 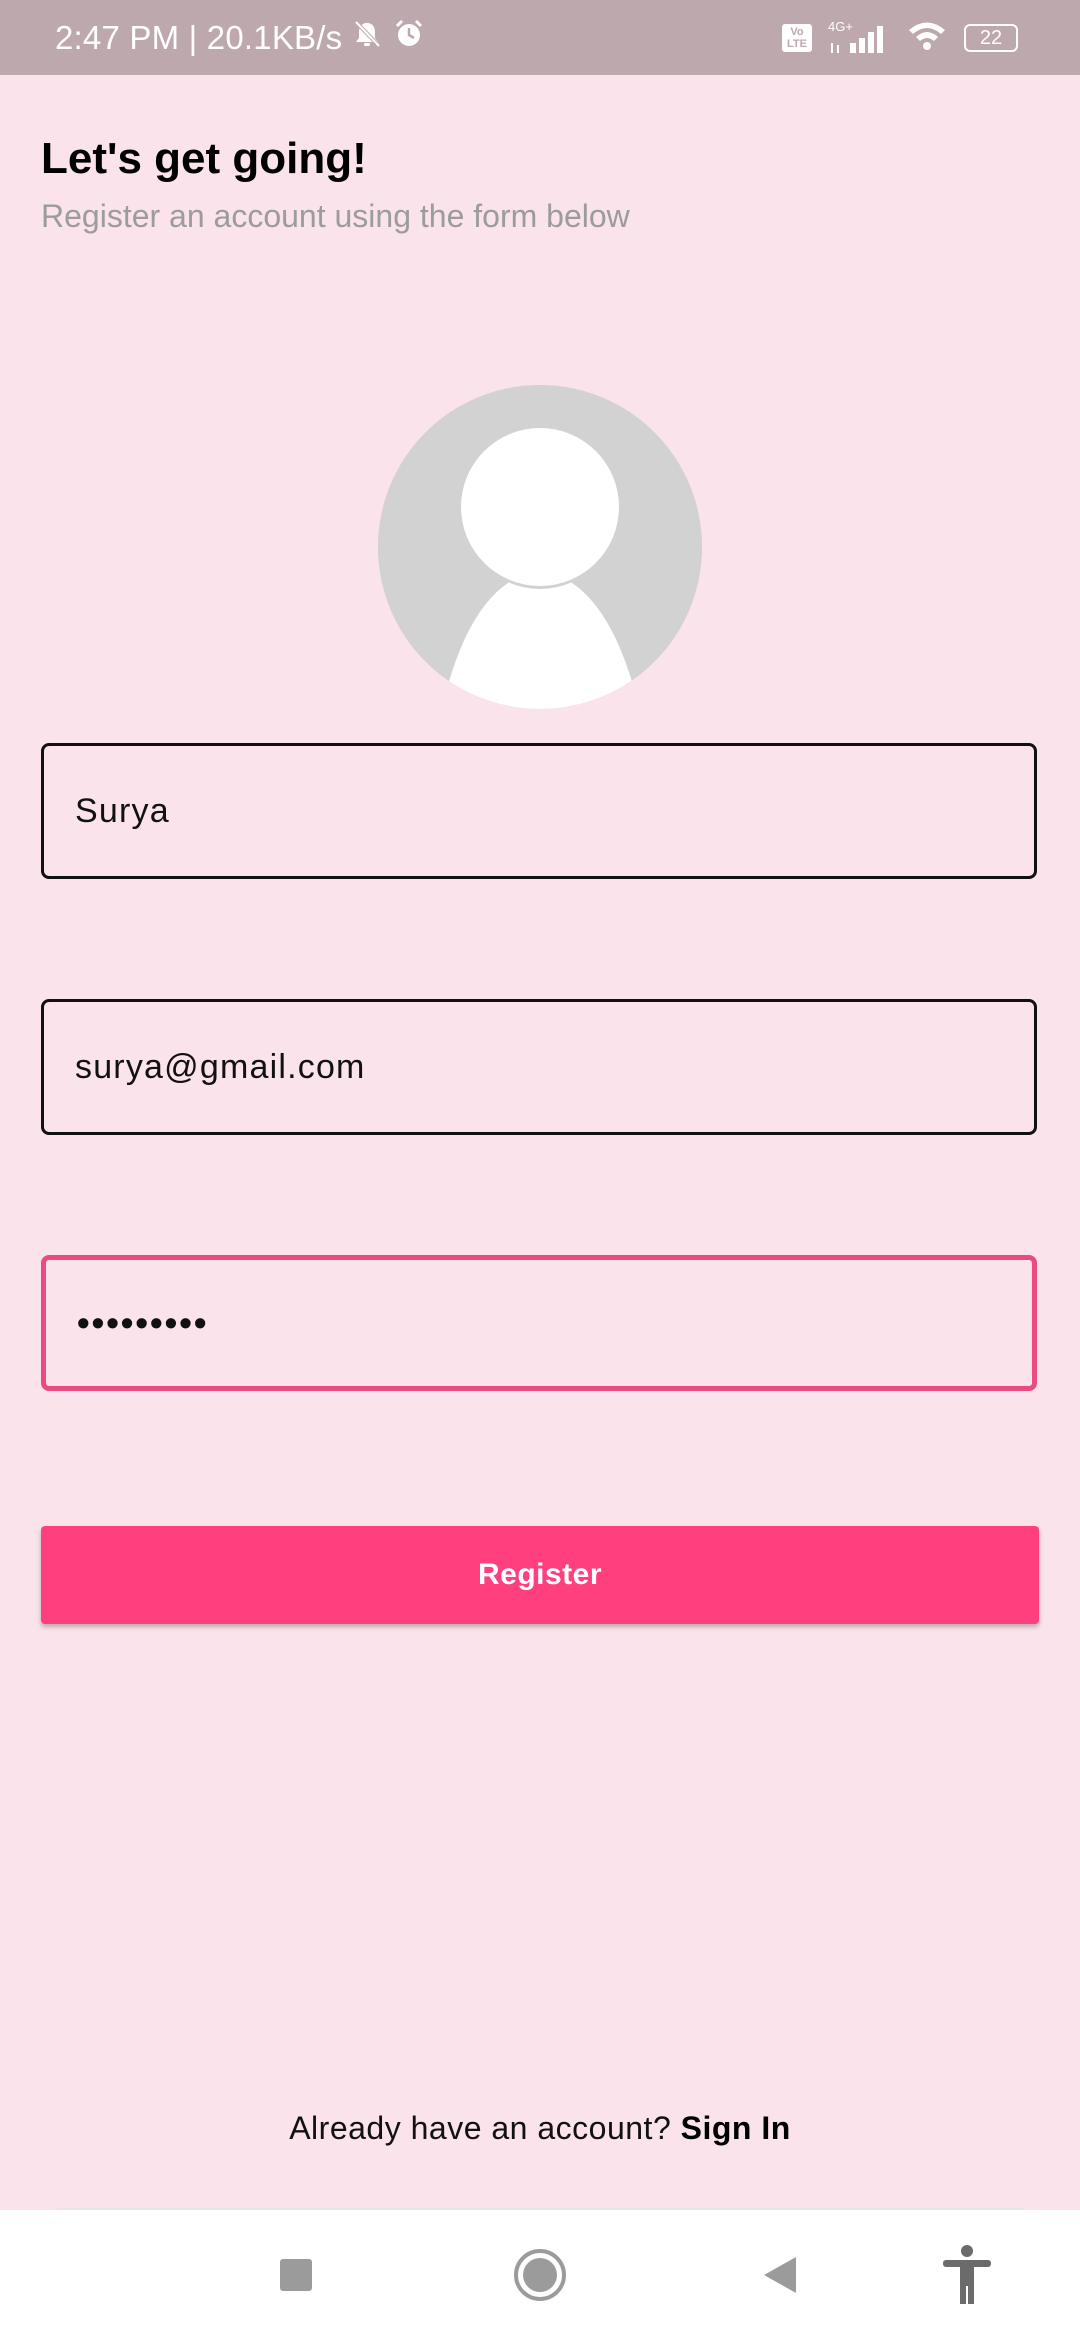 I want to click on recents-icon, so click(x=296, y=2275).